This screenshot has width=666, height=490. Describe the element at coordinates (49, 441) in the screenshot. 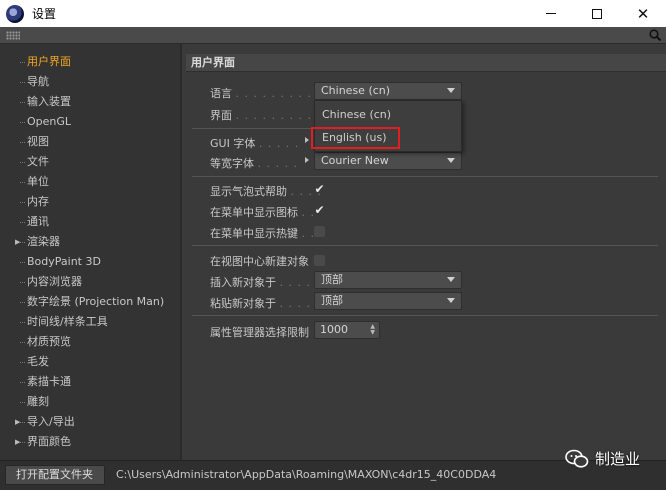

I see `sidebar-item-label: 界面颜色` at that location.